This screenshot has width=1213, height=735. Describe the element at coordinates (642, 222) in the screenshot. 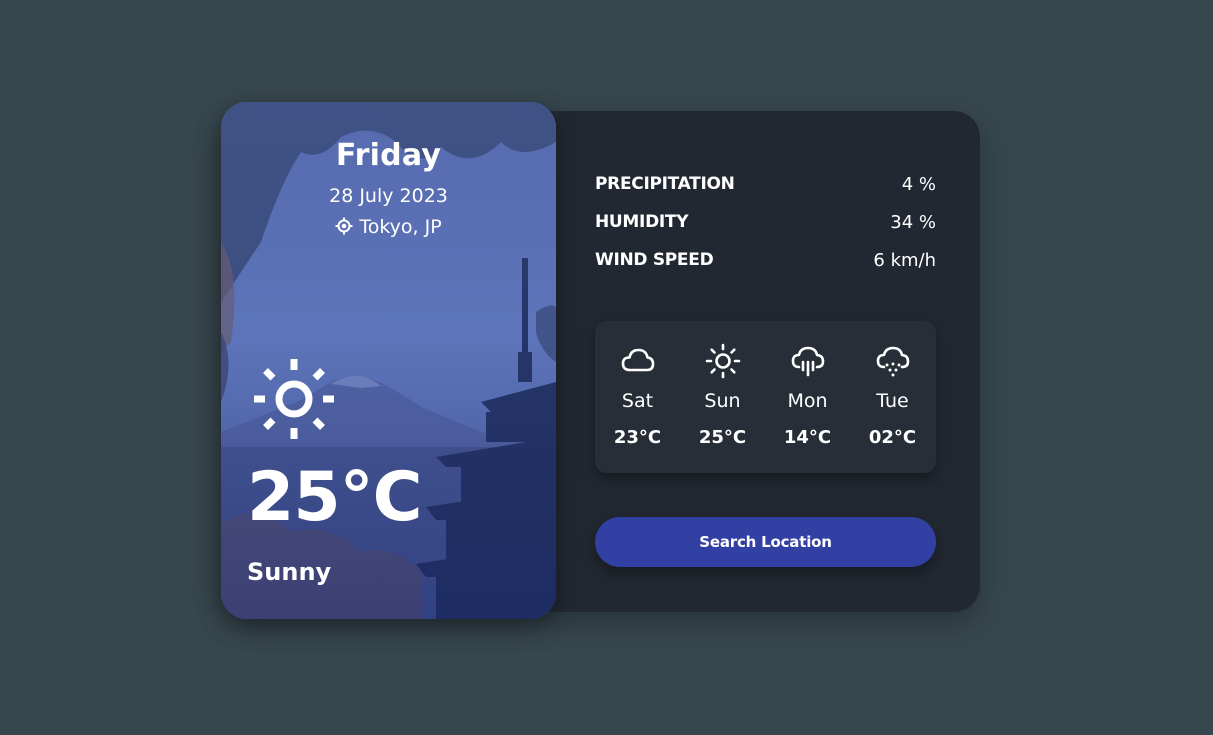

I see `stat-label: HUMIDITY` at that location.